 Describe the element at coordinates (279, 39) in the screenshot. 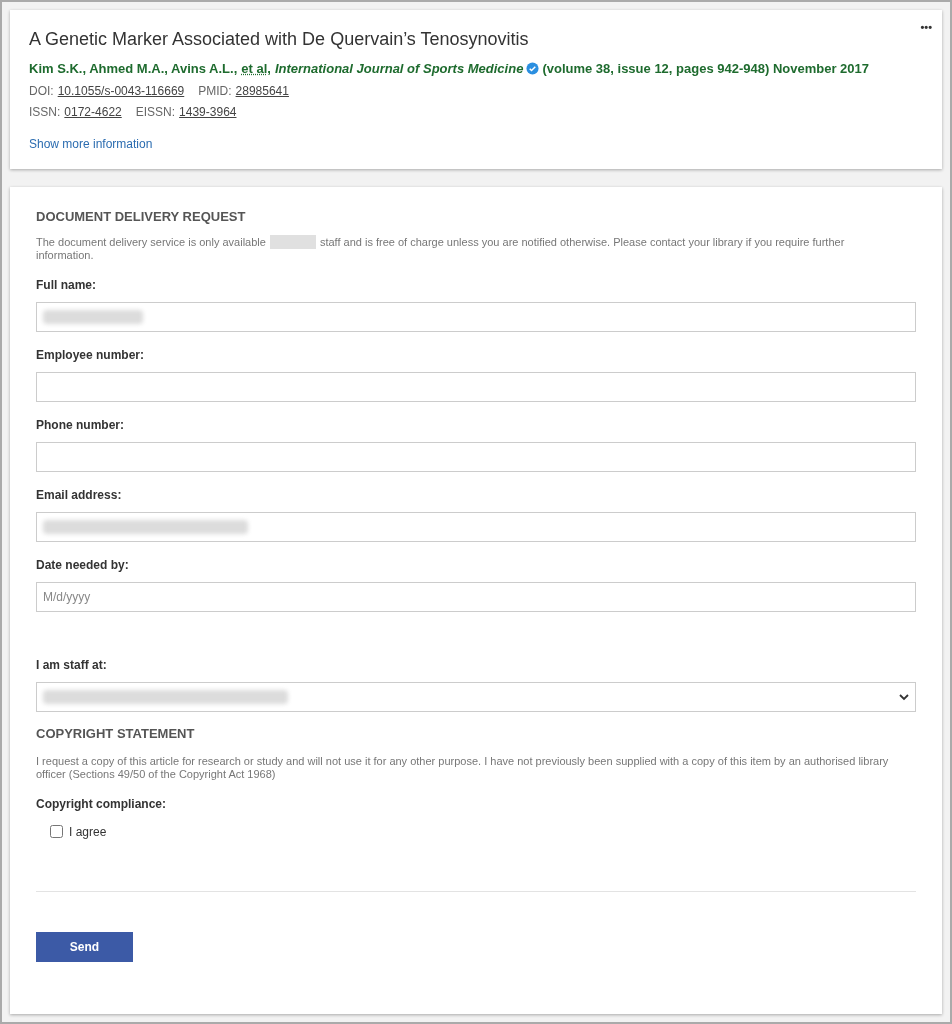

I see `article-title: A Genetic Marker Associated with De Quervain’s Tenosynovitis` at that location.